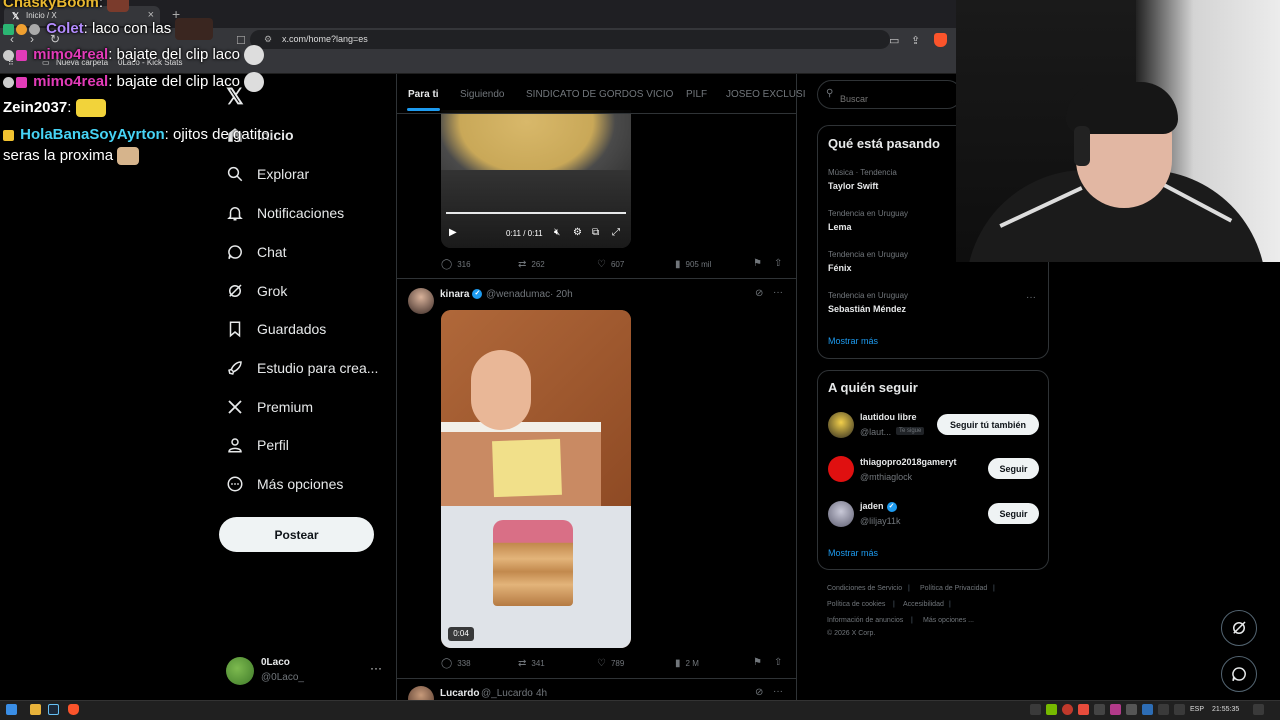 Image resolution: width=1280 pixels, height=720 pixels. I want to click on brave-icon, so click(73, 709).